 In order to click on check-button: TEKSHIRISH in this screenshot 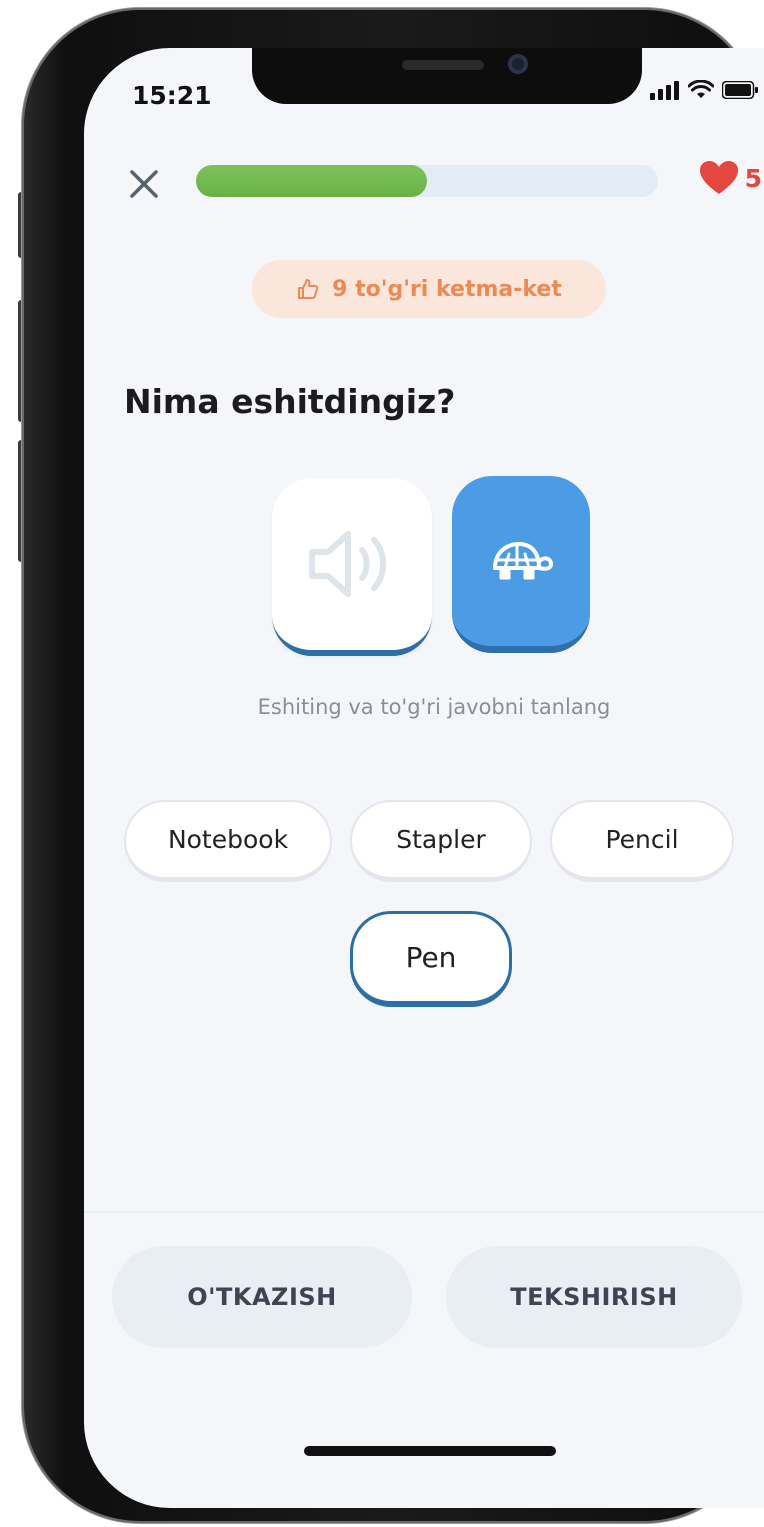, I will do `click(594, 1297)`.